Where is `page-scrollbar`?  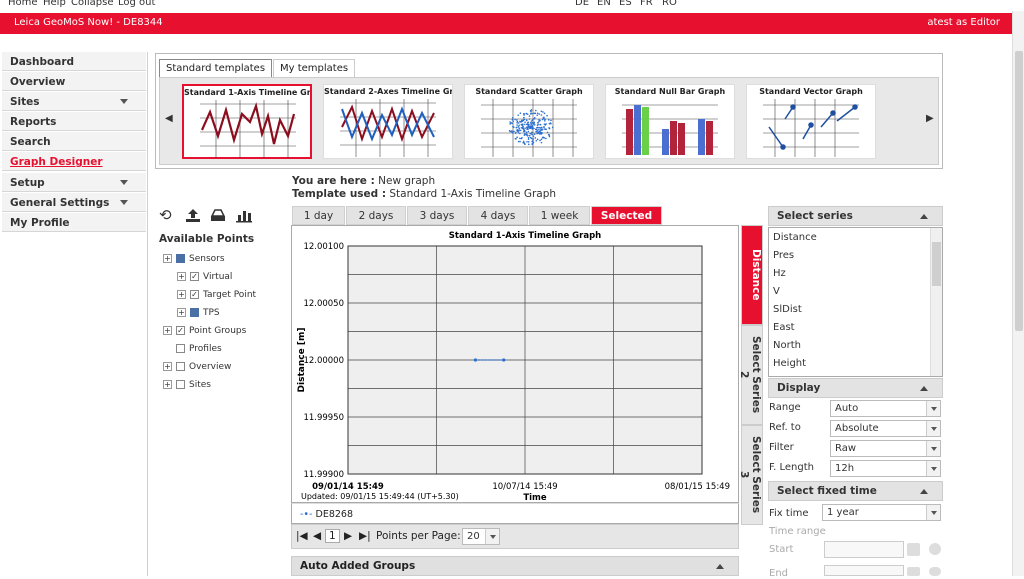 page-scrollbar is located at coordinates (1018, 293).